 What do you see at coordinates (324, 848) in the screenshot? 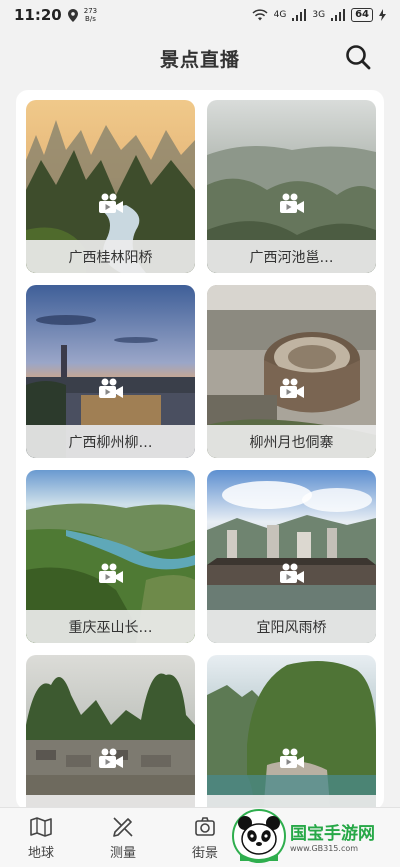
I see `watermark-url: www.GB315.com` at bounding box center [324, 848].